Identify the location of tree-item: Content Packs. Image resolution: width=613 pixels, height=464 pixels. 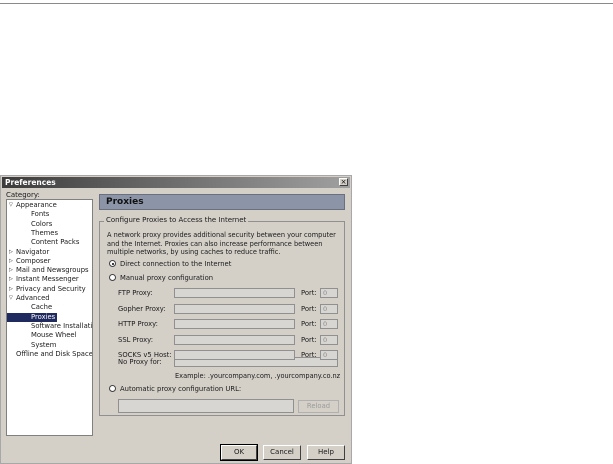
(44, 242).